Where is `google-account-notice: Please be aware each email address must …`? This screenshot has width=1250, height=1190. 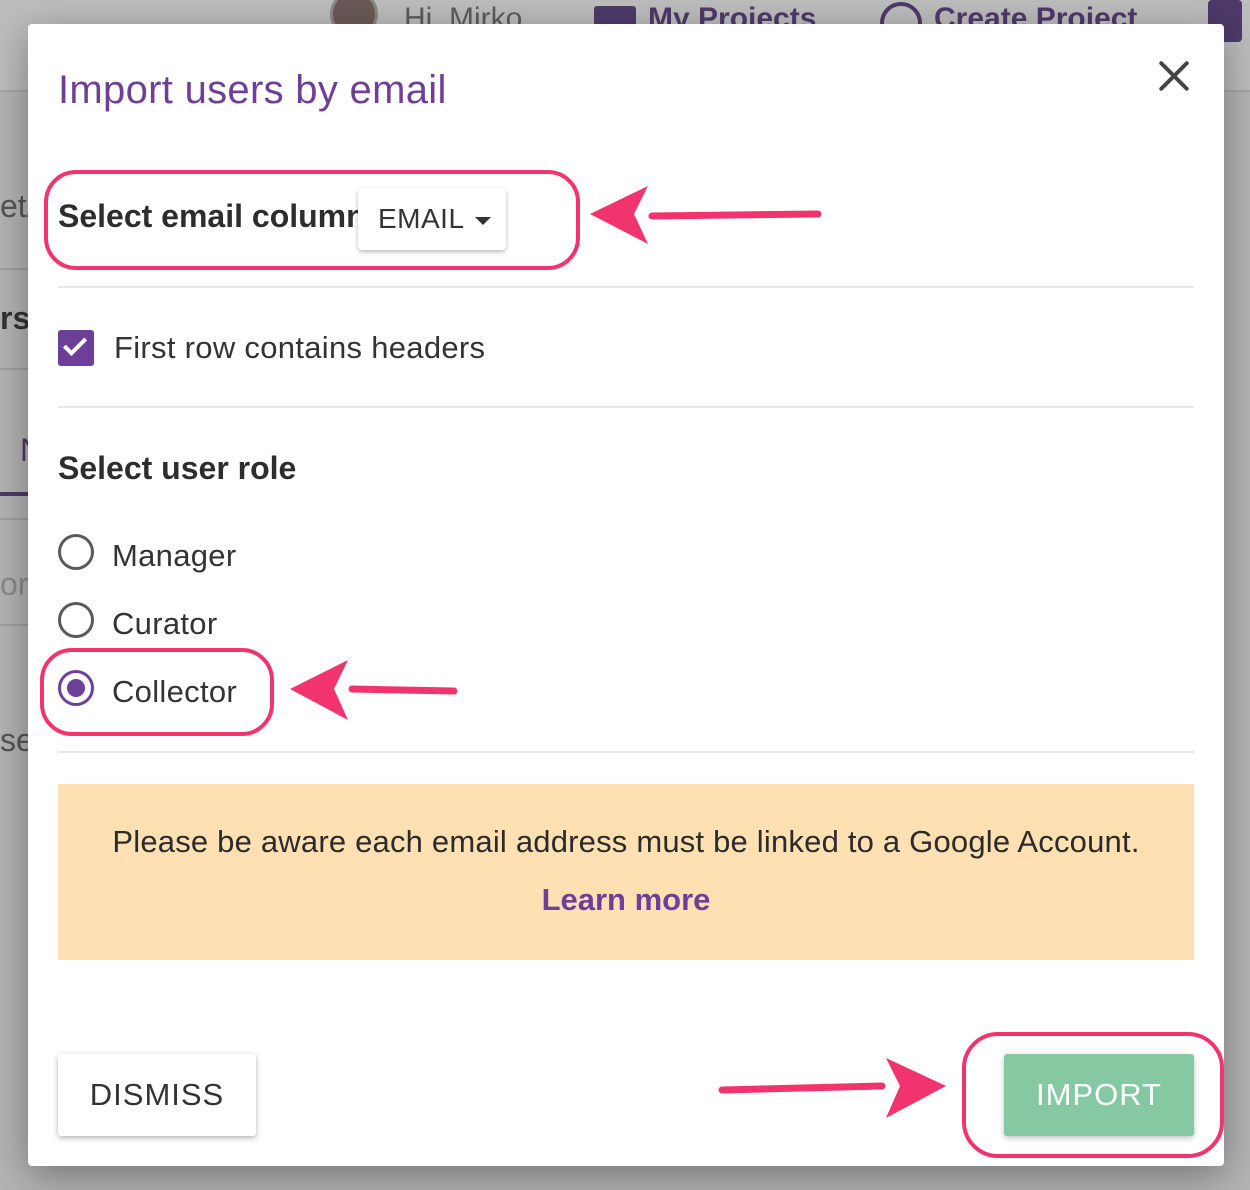 google-account-notice: Please be aware each email address must … is located at coordinates (626, 872).